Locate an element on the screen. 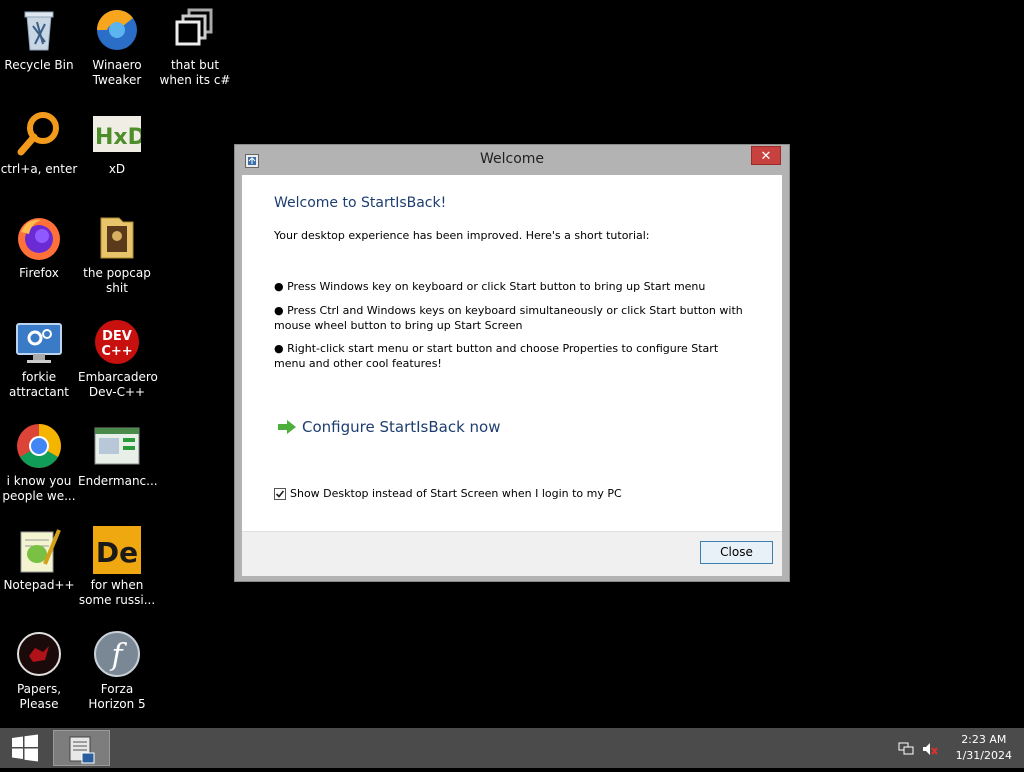 The height and width of the screenshot is (772, 1024). desktop-icon-forza-horizon-5: f Forza Horizon 5 is located at coordinates (117, 671).